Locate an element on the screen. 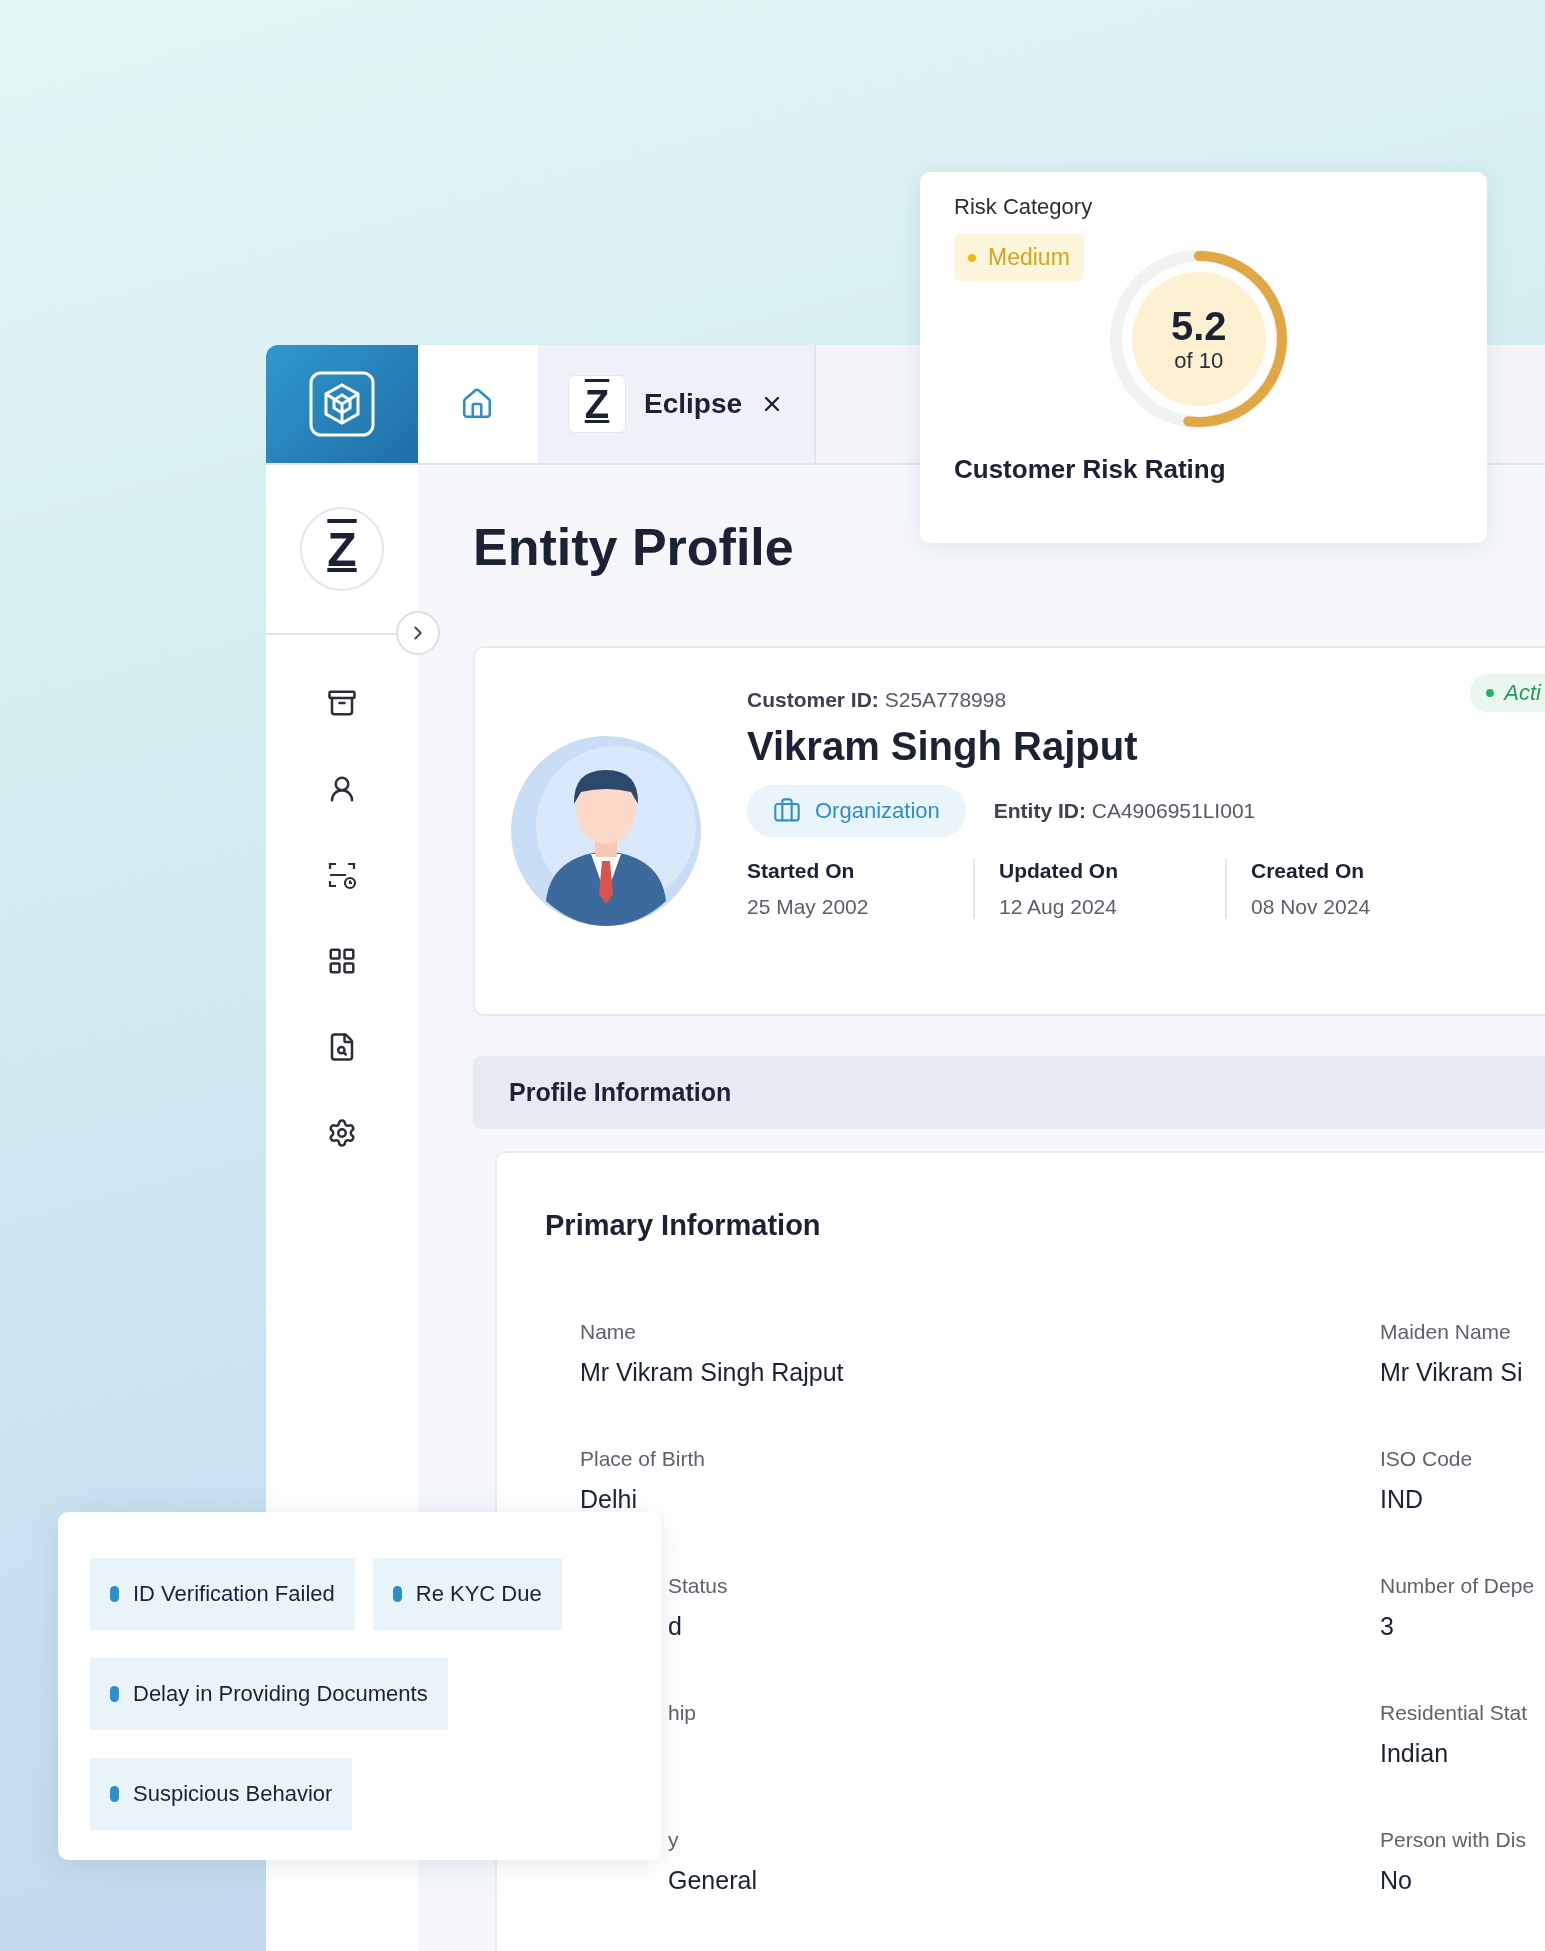 The image size is (1545, 1951). page-title: Entity Profile is located at coordinates (633, 547).